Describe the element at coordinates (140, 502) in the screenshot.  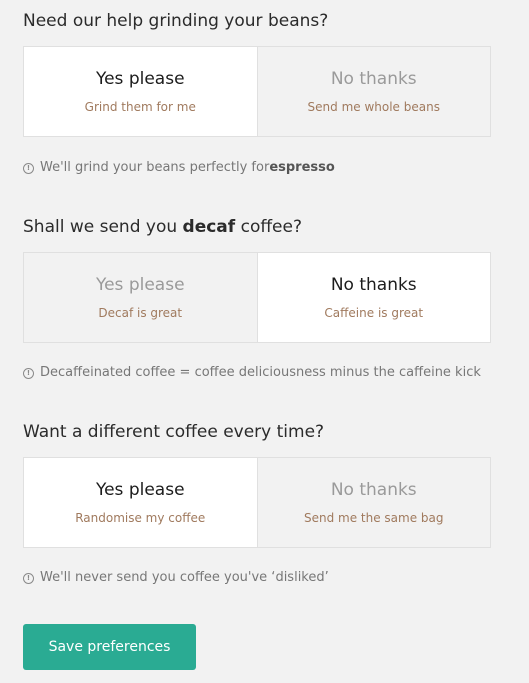
I see `variety-yes-option: Yes please Randomise my coffee` at that location.